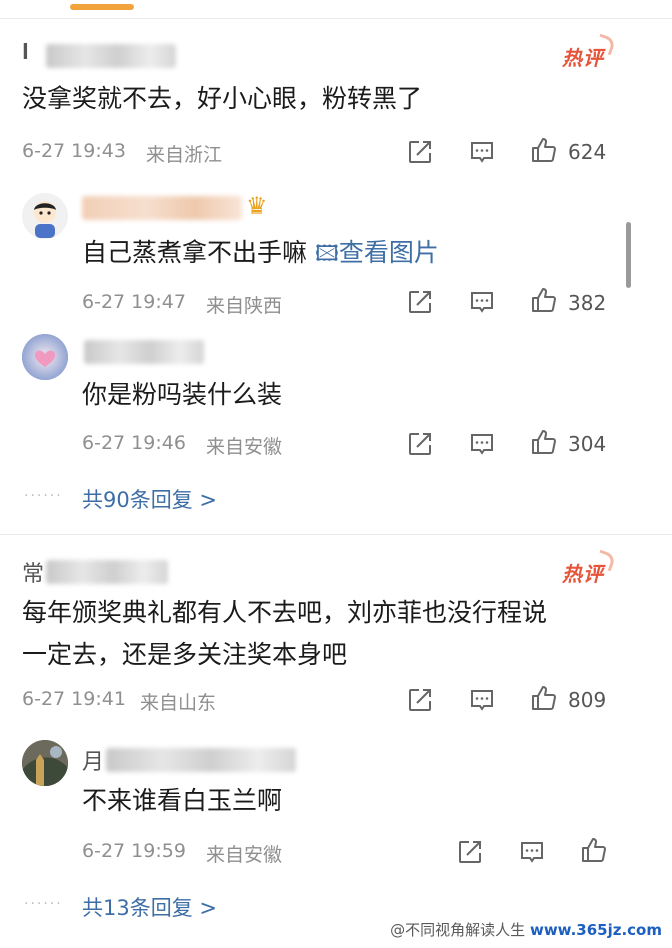 This screenshot has width=672, height=948. I want to click on like-count: 382, so click(587, 303).